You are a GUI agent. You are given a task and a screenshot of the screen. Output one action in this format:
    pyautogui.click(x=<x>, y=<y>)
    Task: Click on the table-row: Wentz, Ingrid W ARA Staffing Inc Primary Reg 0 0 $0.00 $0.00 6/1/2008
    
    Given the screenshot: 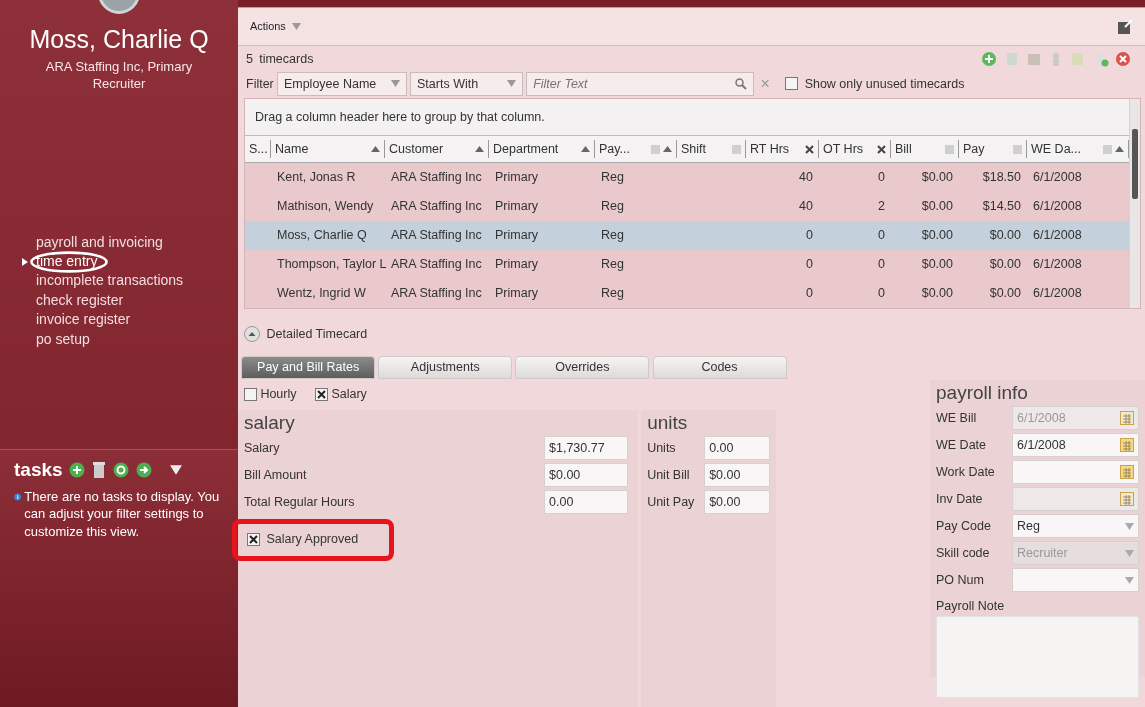 What is the action you would take?
    pyautogui.click(x=687, y=293)
    